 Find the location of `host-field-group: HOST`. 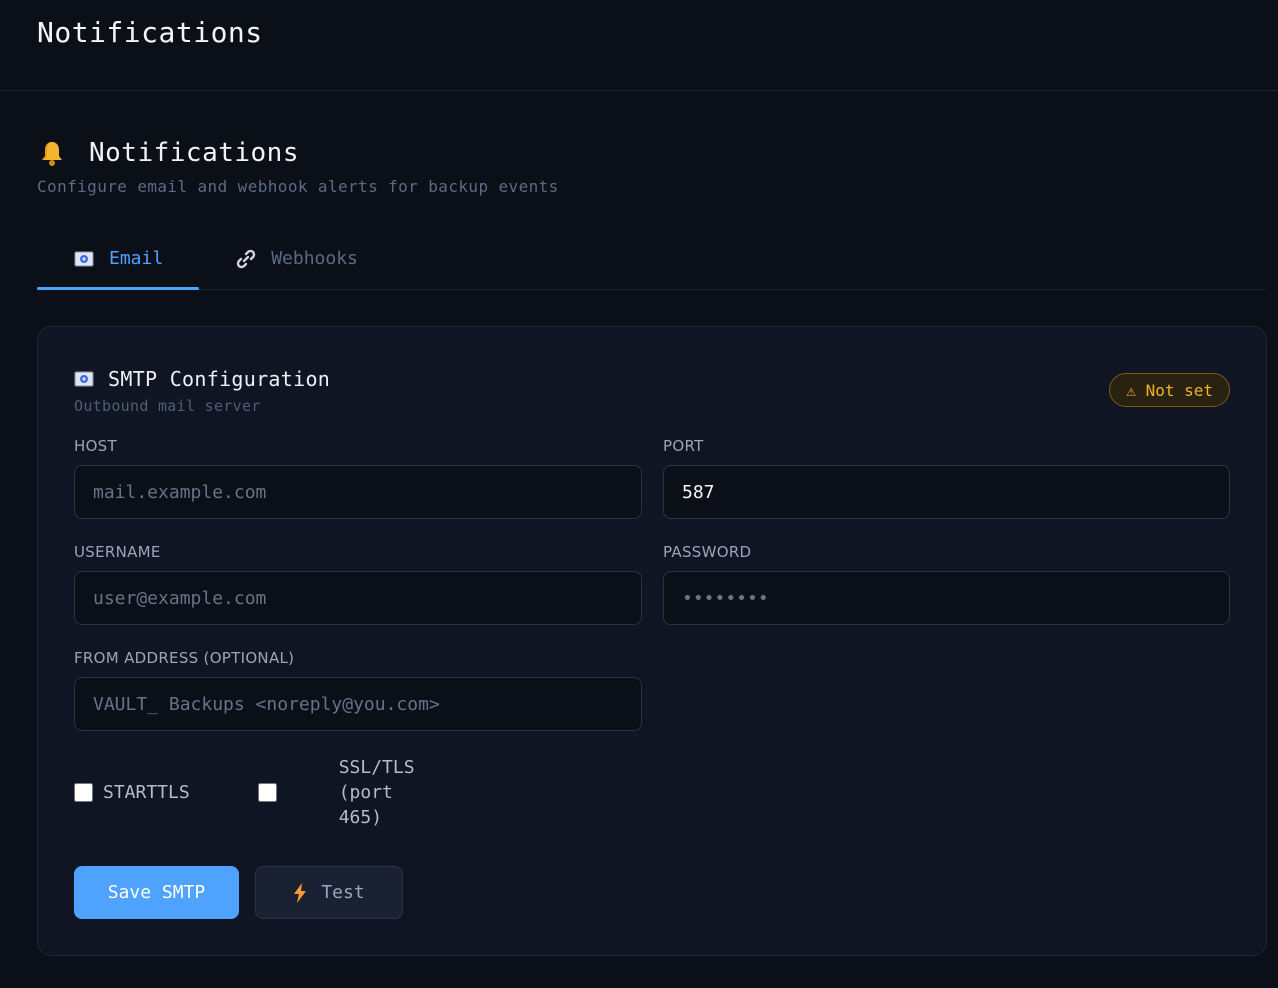

host-field-group: HOST is located at coordinates (358, 478).